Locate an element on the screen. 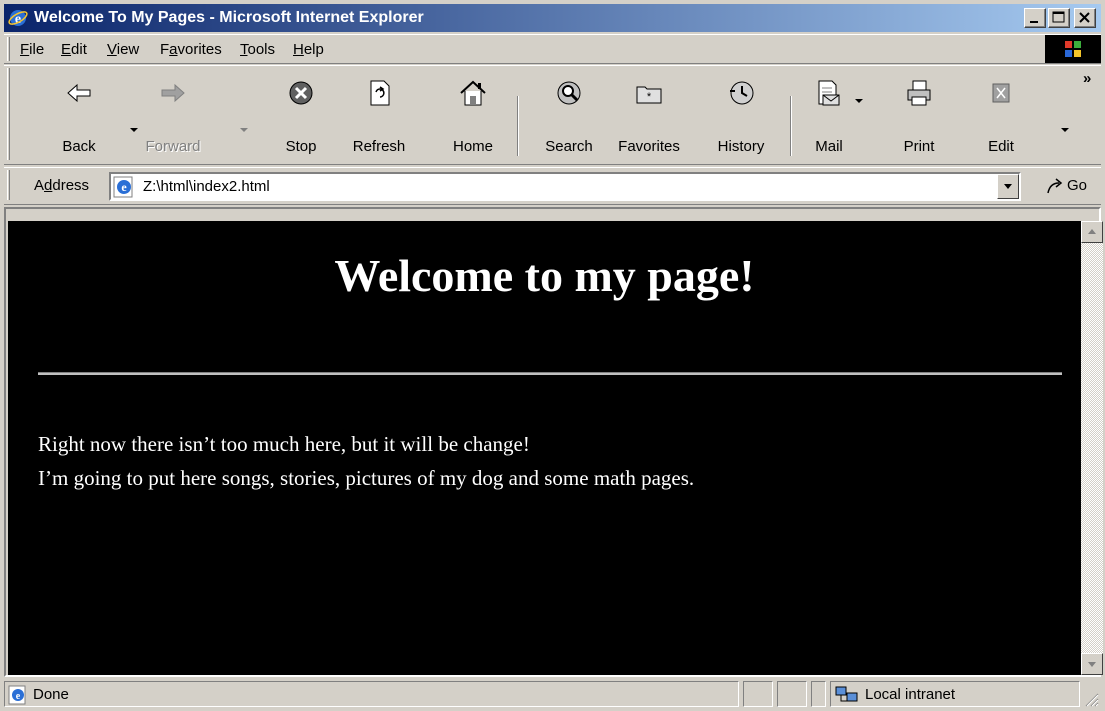  menu-help: Help is located at coordinates (308, 50).